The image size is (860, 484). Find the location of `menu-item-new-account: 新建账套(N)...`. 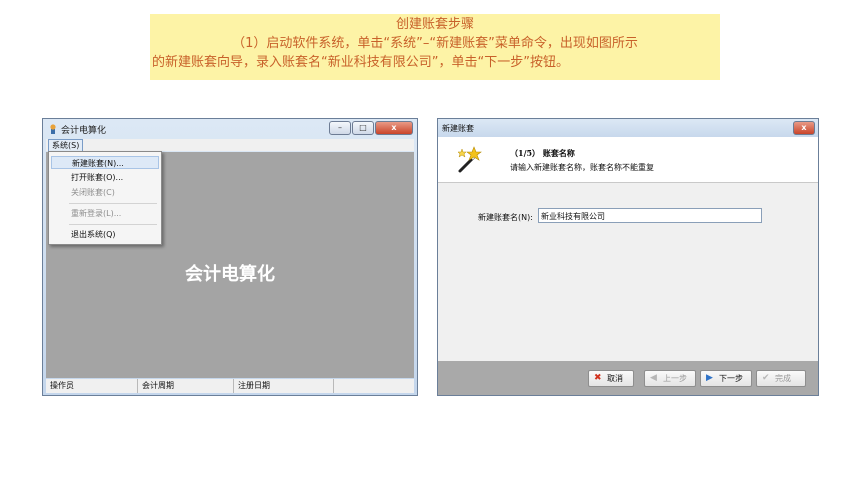

menu-item-new-account: 新建账套(N)... is located at coordinates (105, 162).